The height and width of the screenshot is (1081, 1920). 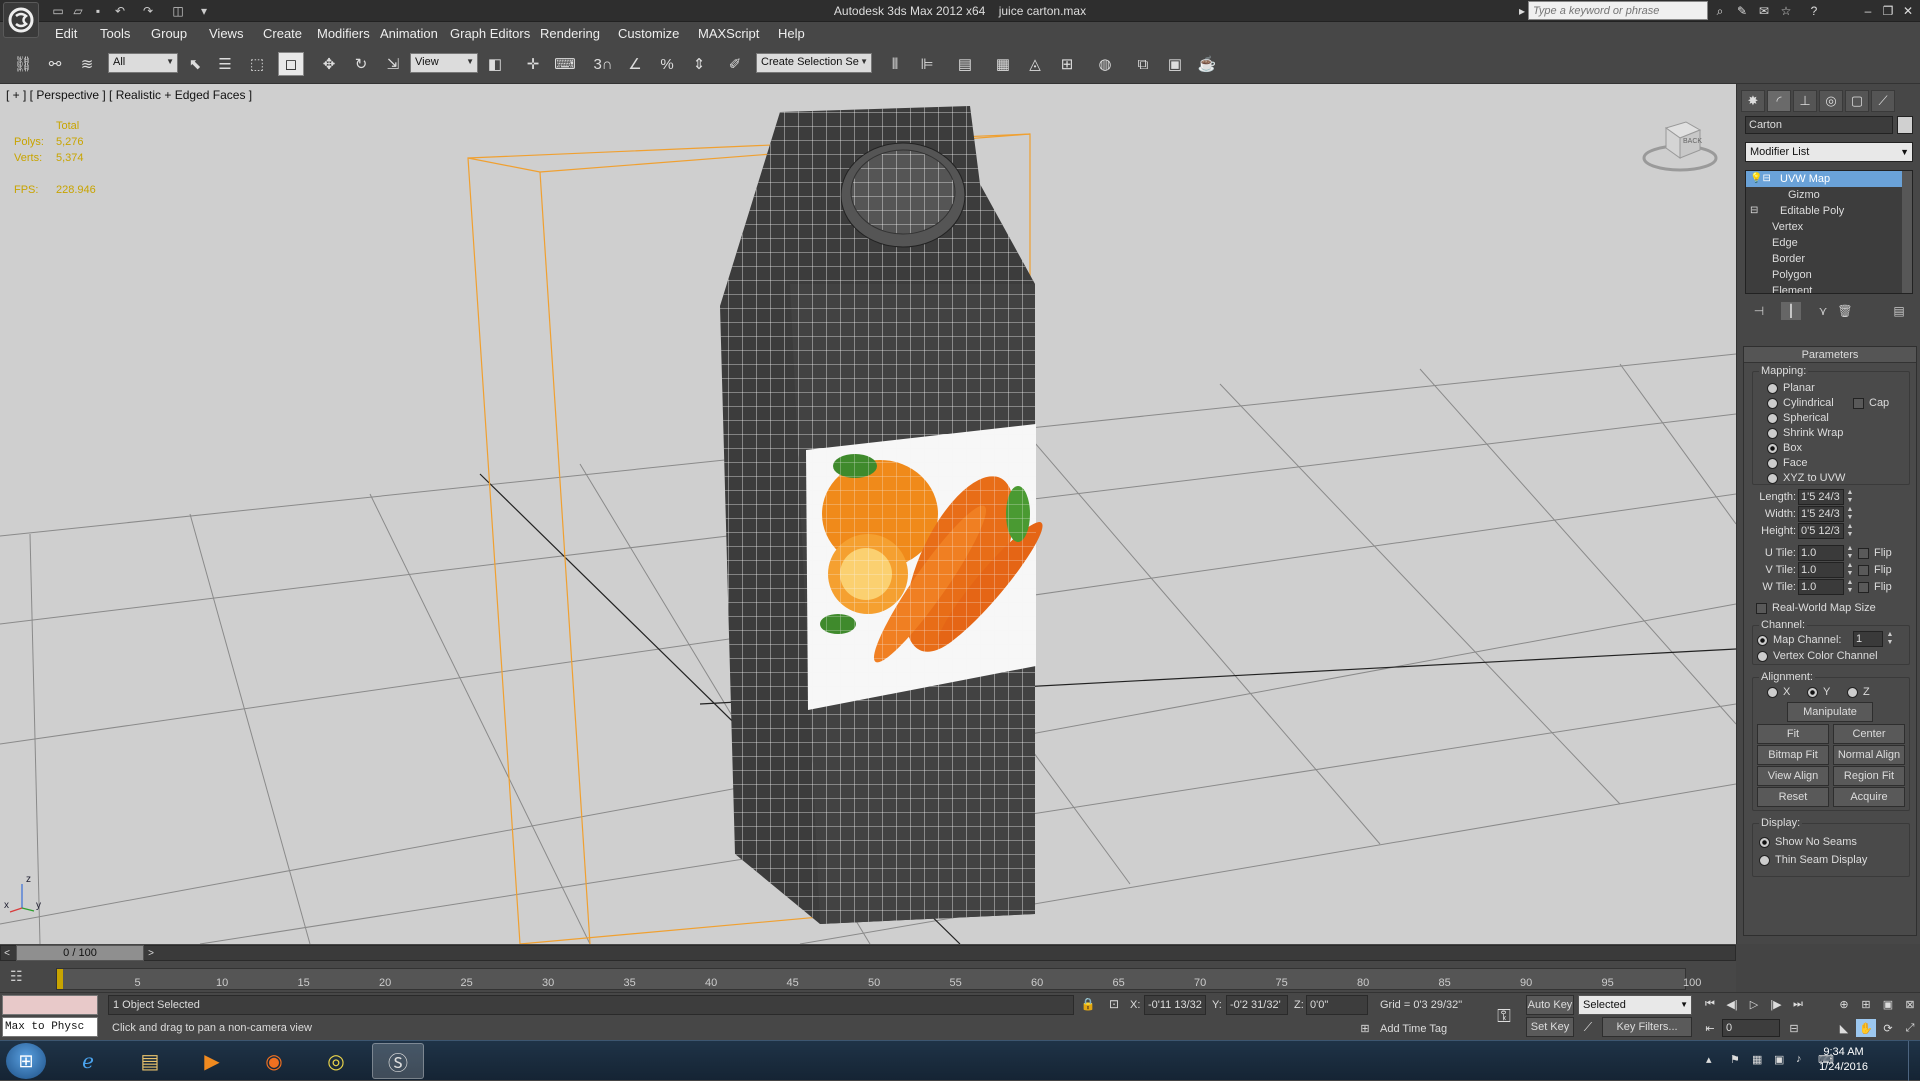 I want to click on absolute-mode-icon: ⊡, so click(x=1114, y=1004).